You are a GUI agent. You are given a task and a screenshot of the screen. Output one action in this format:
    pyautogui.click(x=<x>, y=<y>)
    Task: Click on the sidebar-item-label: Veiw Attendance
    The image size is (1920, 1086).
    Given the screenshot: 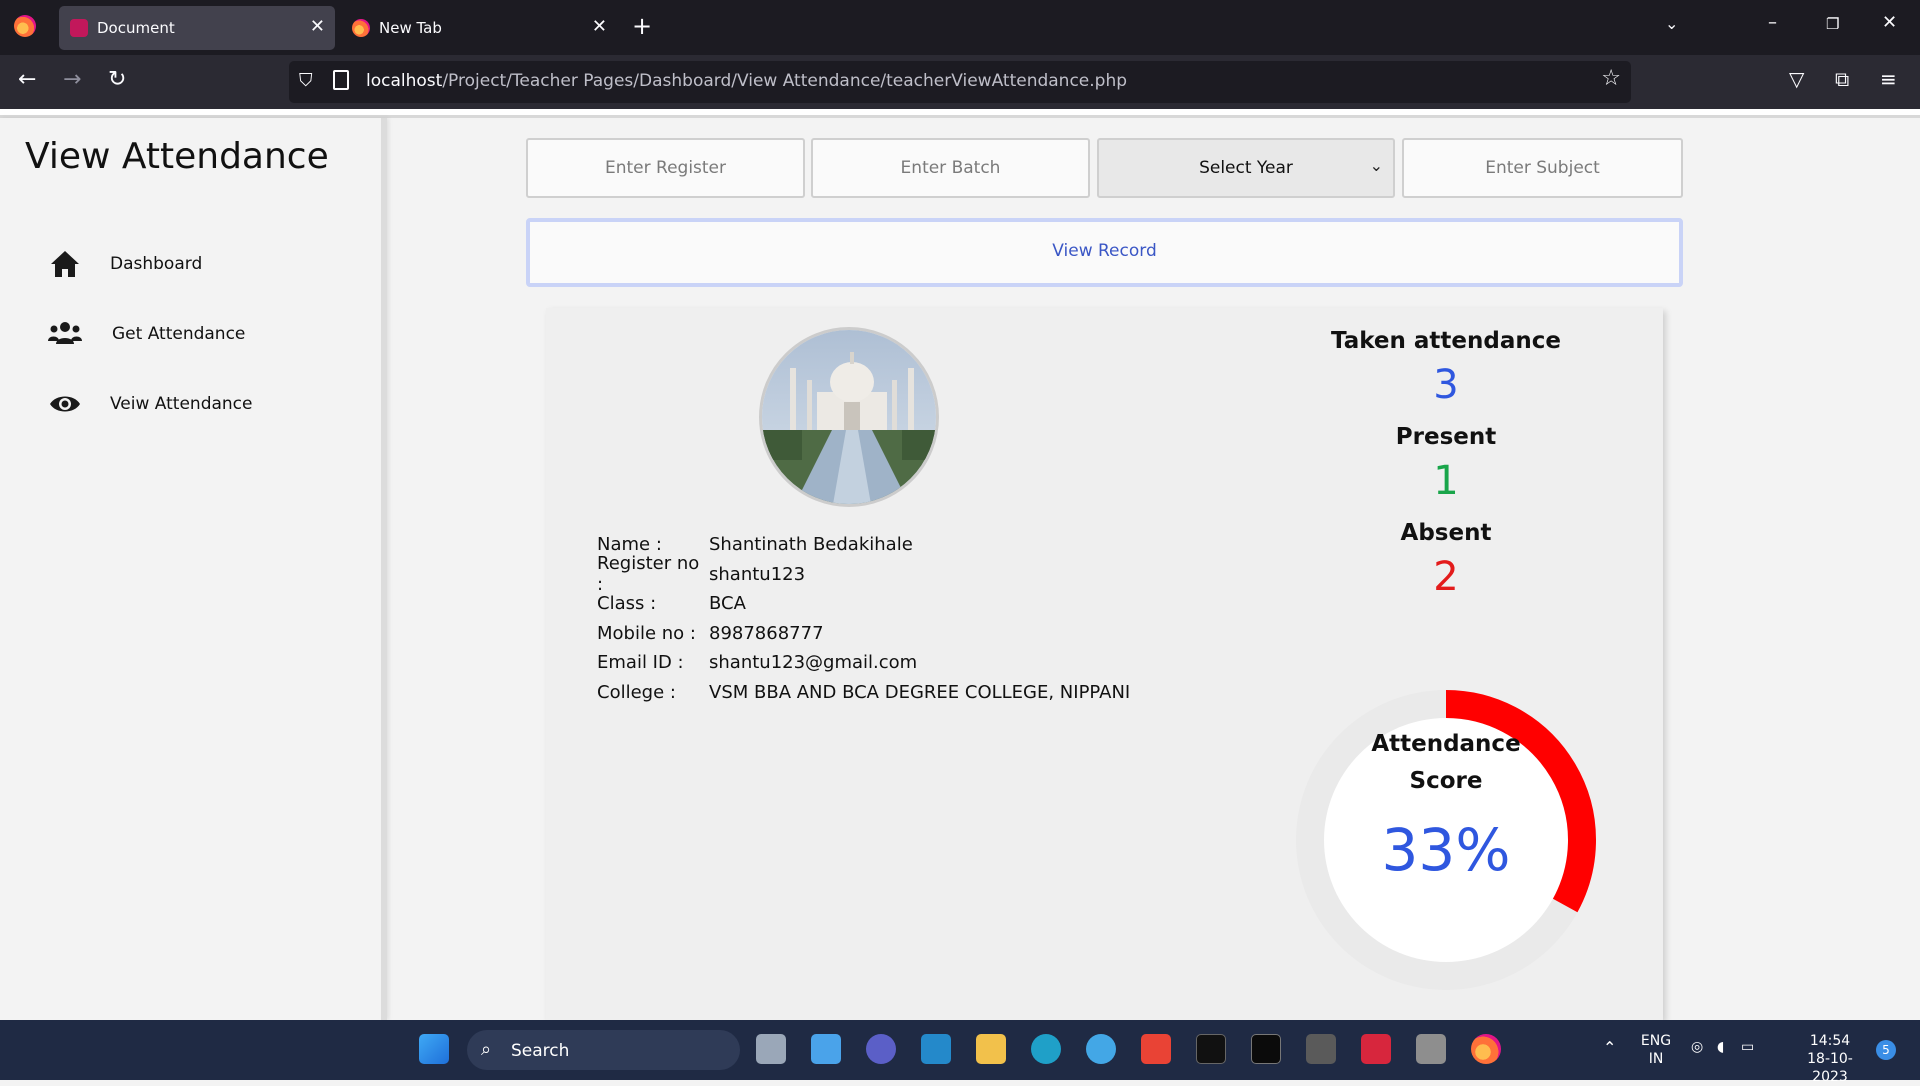 What is the action you would take?
    pyautogui.click(x=181, y=404)
    